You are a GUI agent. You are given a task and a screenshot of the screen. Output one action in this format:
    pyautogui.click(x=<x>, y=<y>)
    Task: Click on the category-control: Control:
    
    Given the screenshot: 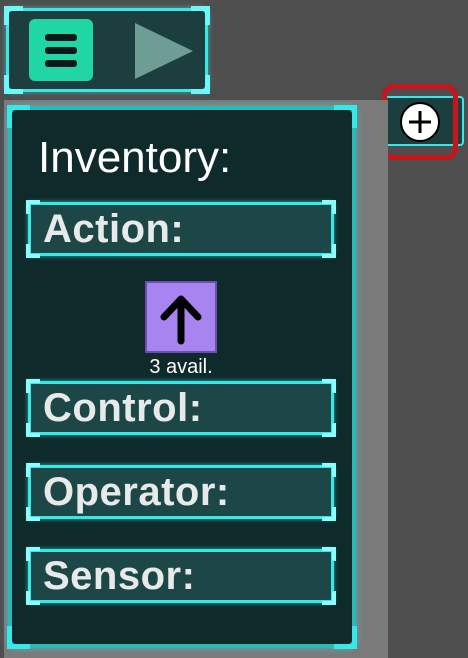 What is the action you would take?
    pyautogui.click(x=181, y=408)
    